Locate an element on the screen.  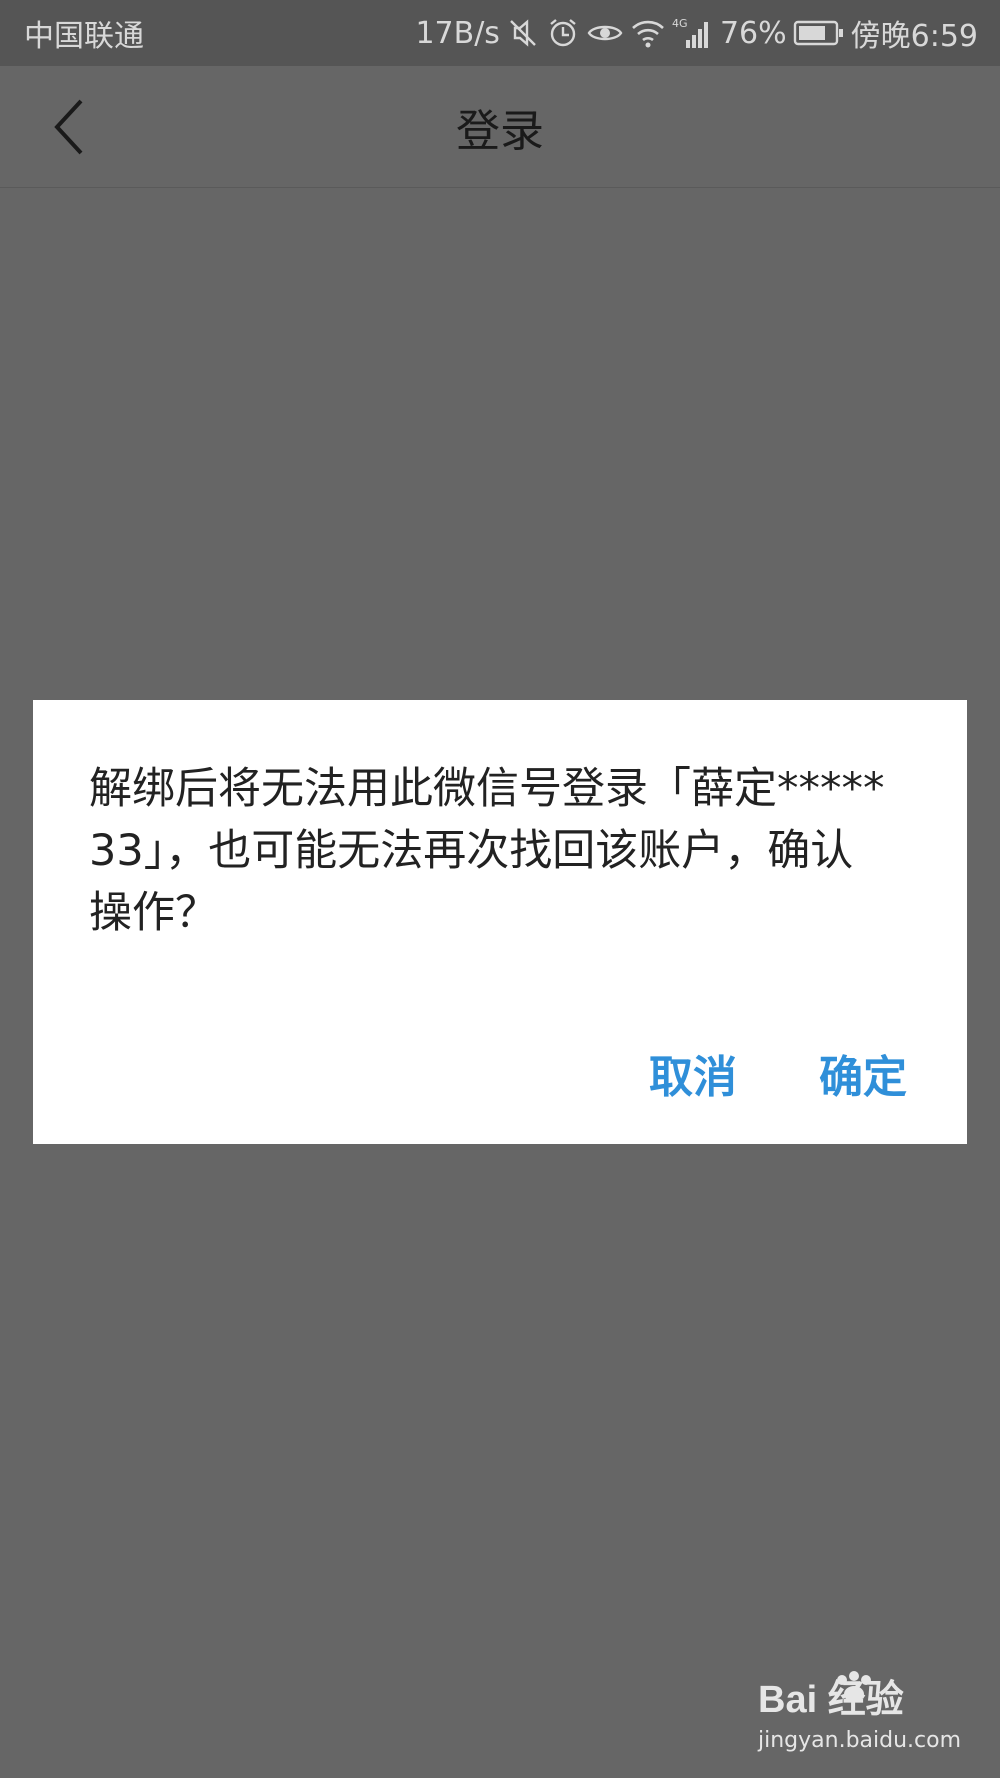
baidu-logo: Bai 经验 is located at coordinates (853, 1697).